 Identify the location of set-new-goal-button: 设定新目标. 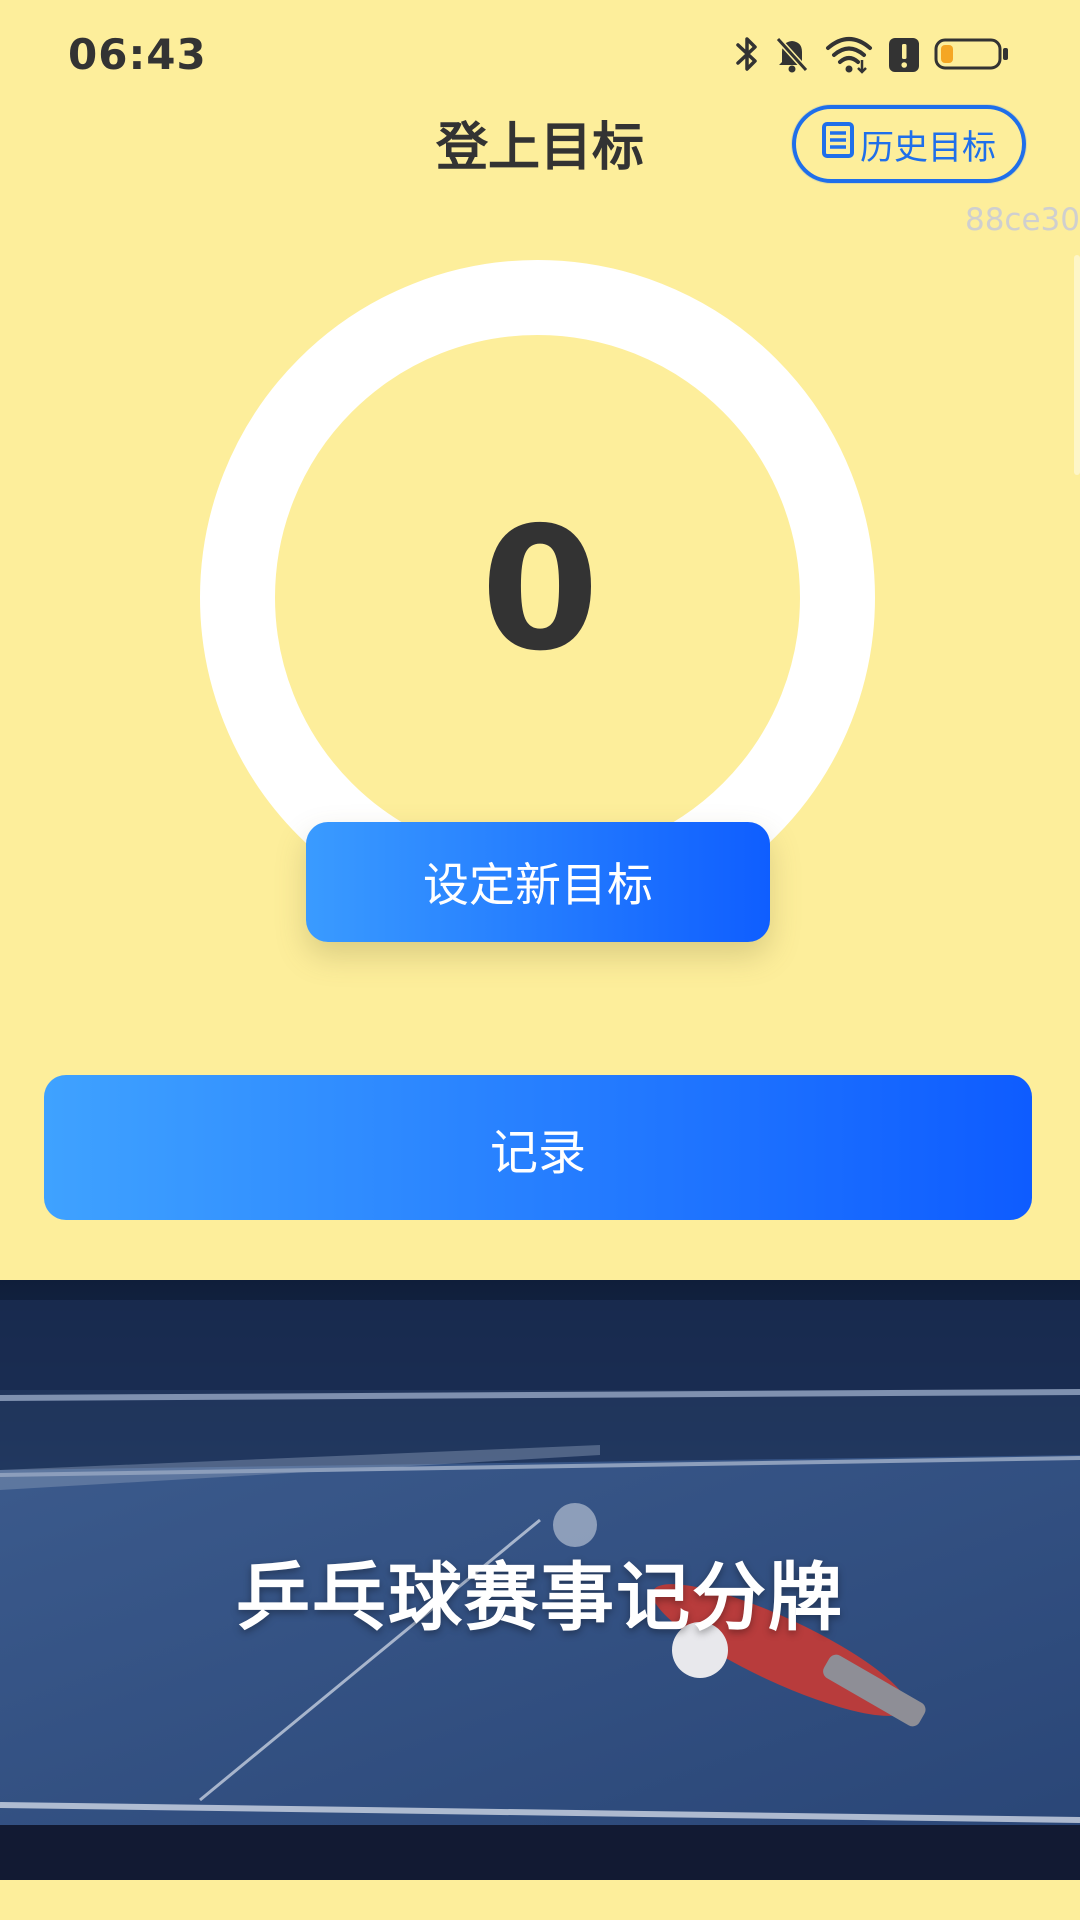
(538, 882).